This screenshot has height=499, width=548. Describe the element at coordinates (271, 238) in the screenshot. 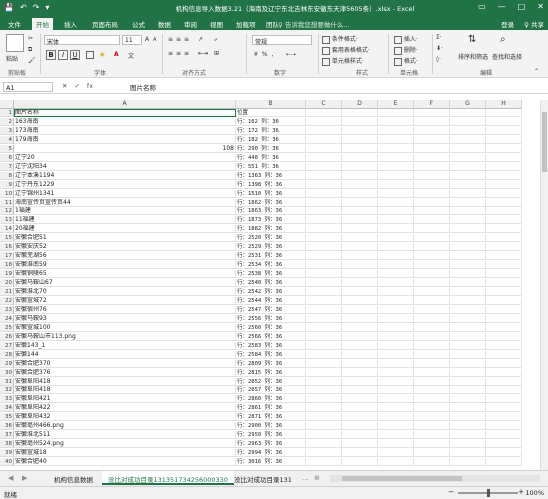

I see `cell-b: 行：2520 列：36` at that location.